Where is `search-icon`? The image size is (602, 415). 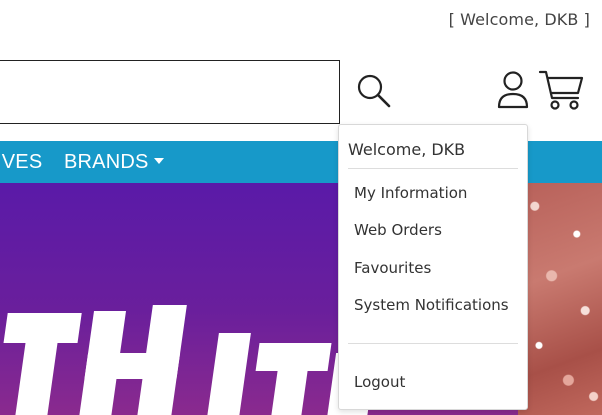 search-icon is located at coordinates (374, 91).